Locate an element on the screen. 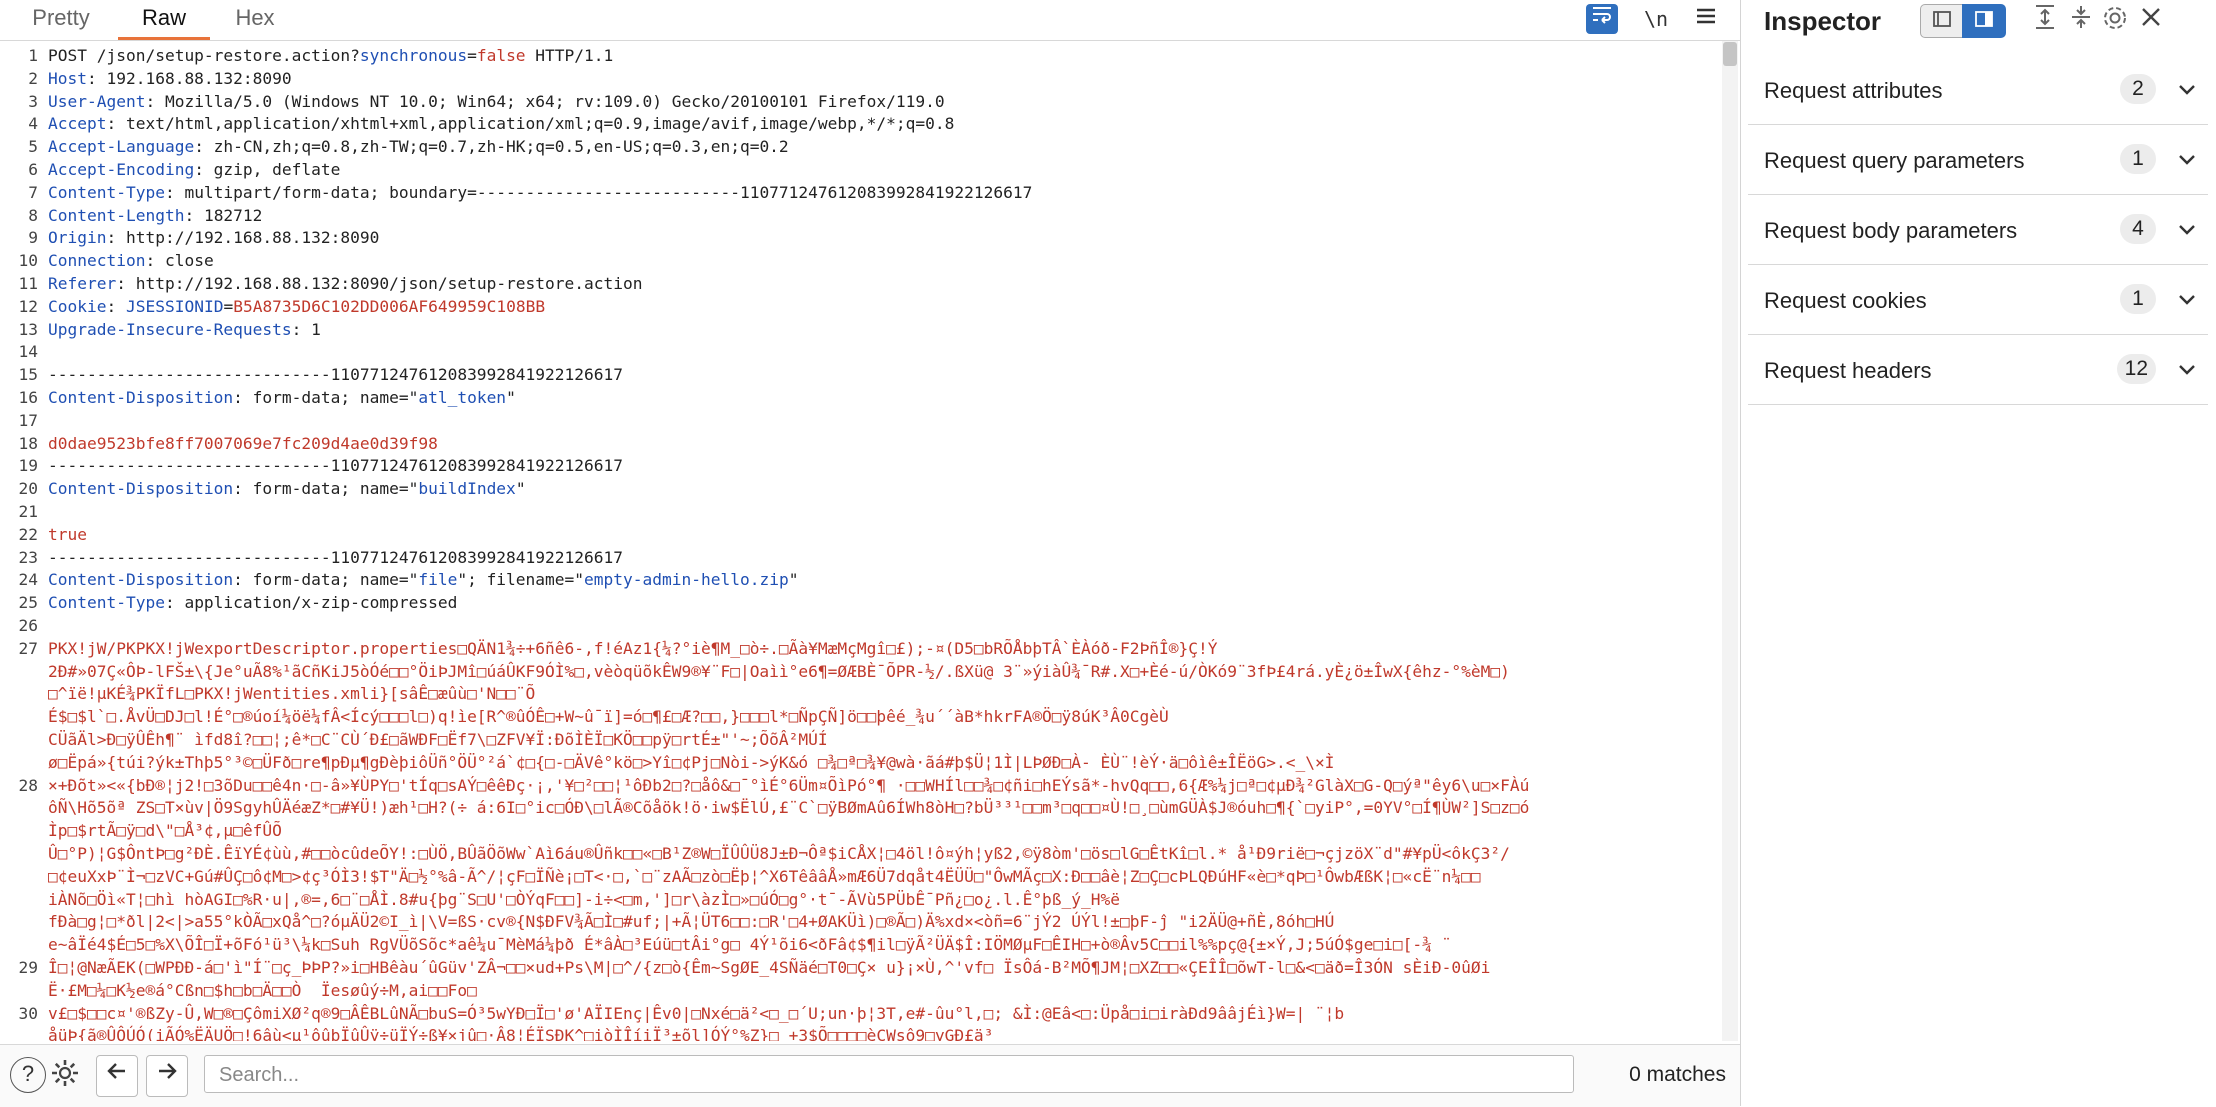 The height and width of the screenshot is (1107, 2216). line-content: Content-Length: 182712 is located at coordinates (155, 216).